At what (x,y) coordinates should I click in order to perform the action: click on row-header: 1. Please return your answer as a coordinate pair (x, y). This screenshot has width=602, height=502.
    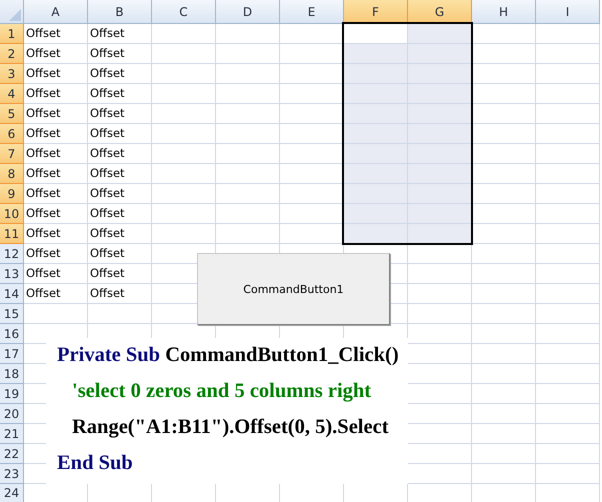
    Looking at the image, I should click on (12, 34).